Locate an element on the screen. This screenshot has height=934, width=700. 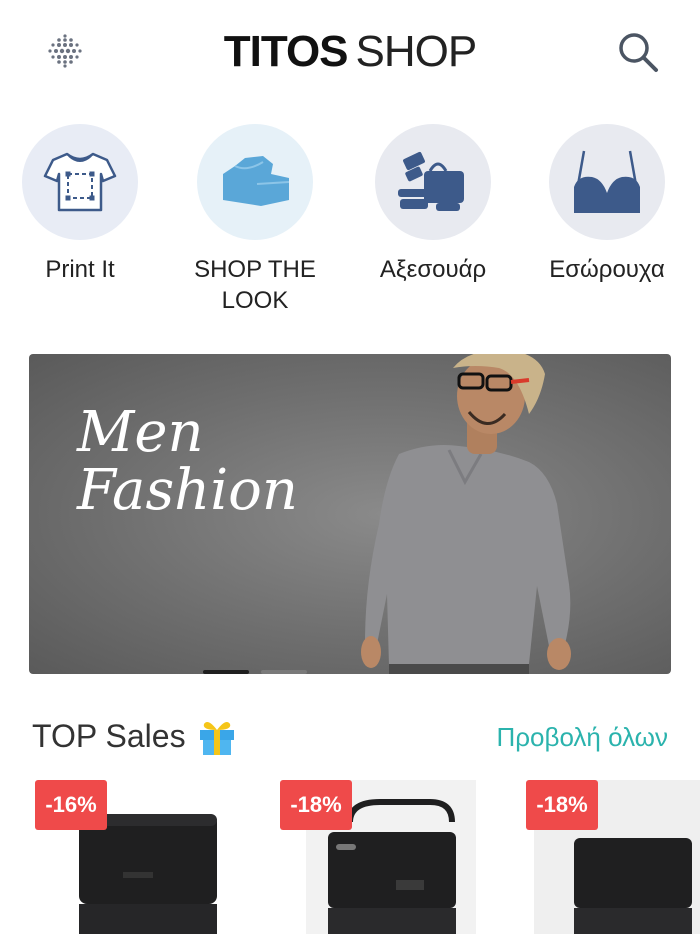
banner-title-line2: Fashion is located at coordinates (187, 490).